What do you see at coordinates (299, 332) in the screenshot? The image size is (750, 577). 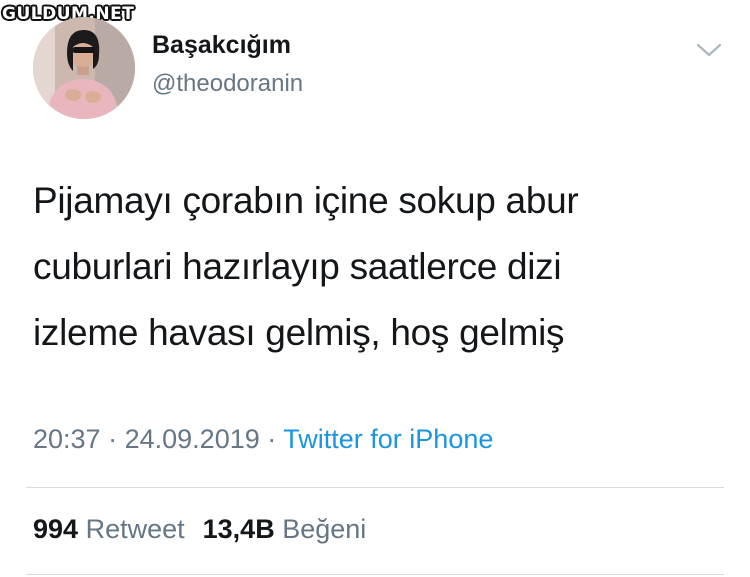 I see `tweet-line: izleme havası gelmiş, hoş gelmiş` at bounding box center [299, 332].